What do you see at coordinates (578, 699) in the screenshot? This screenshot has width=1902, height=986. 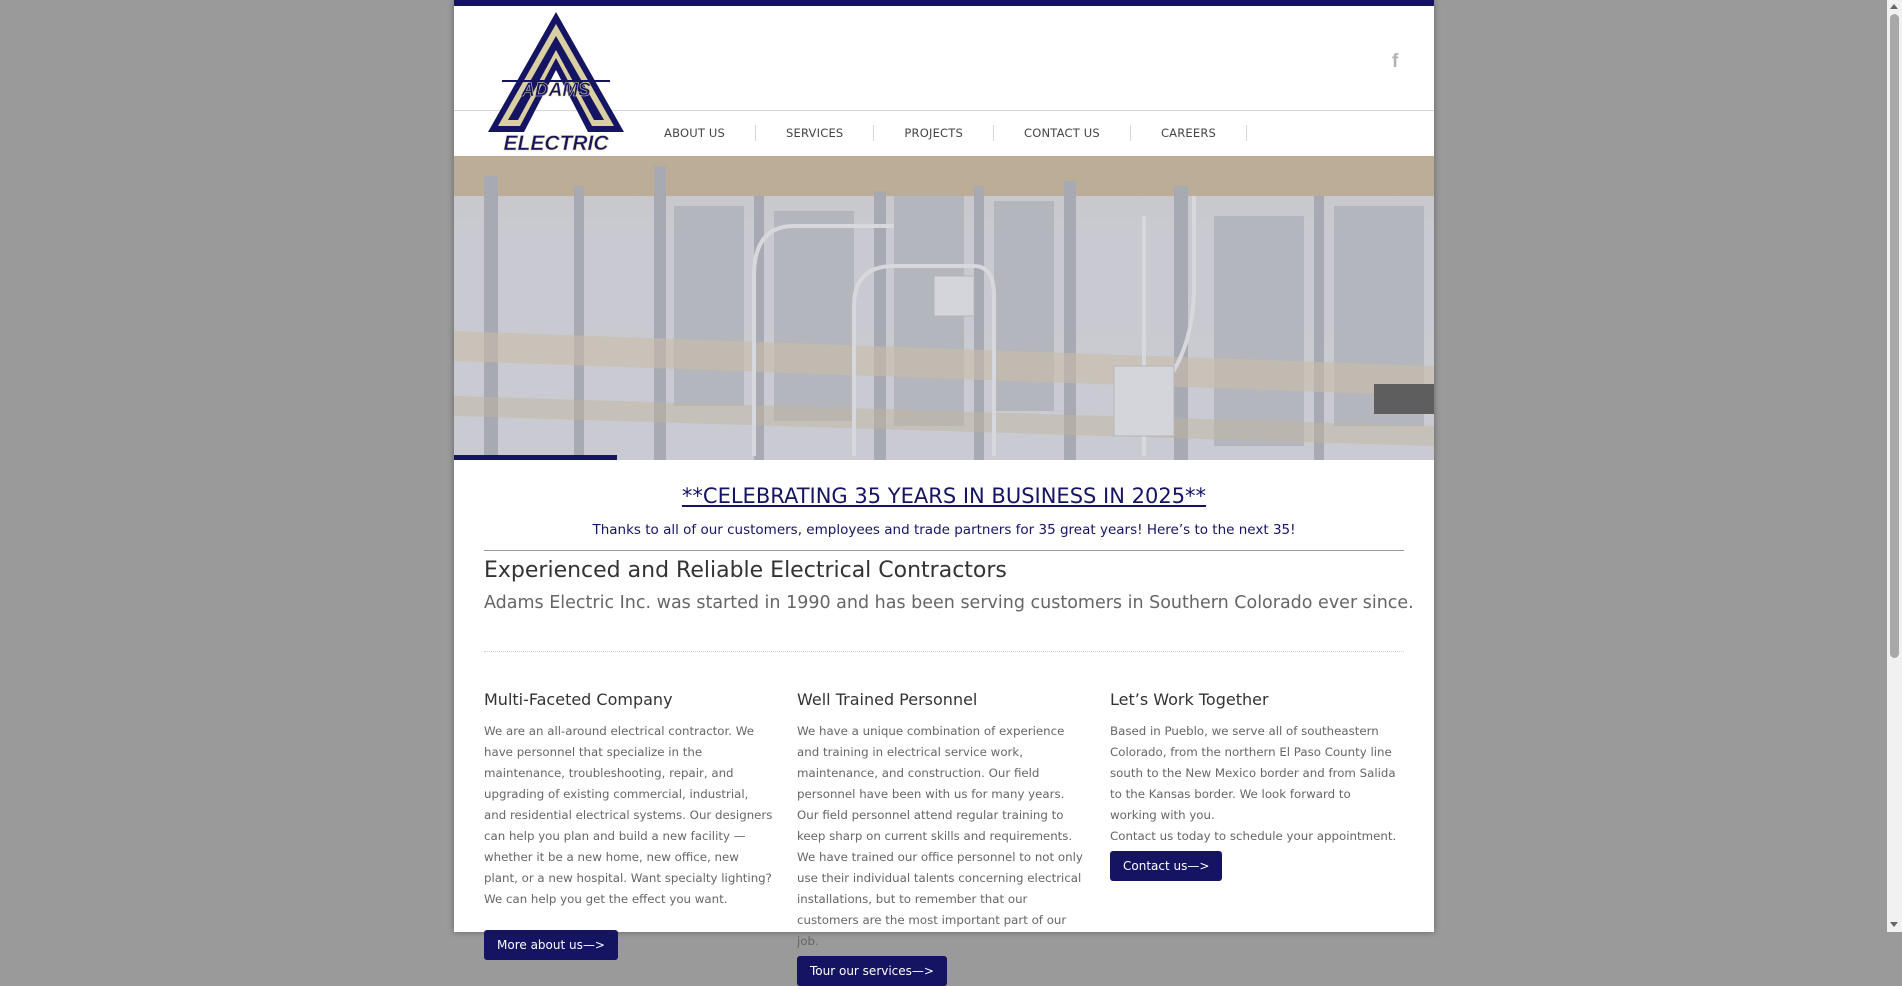 I see `column-title: Multi-Faceted Company` at bounding box center [578, 699].